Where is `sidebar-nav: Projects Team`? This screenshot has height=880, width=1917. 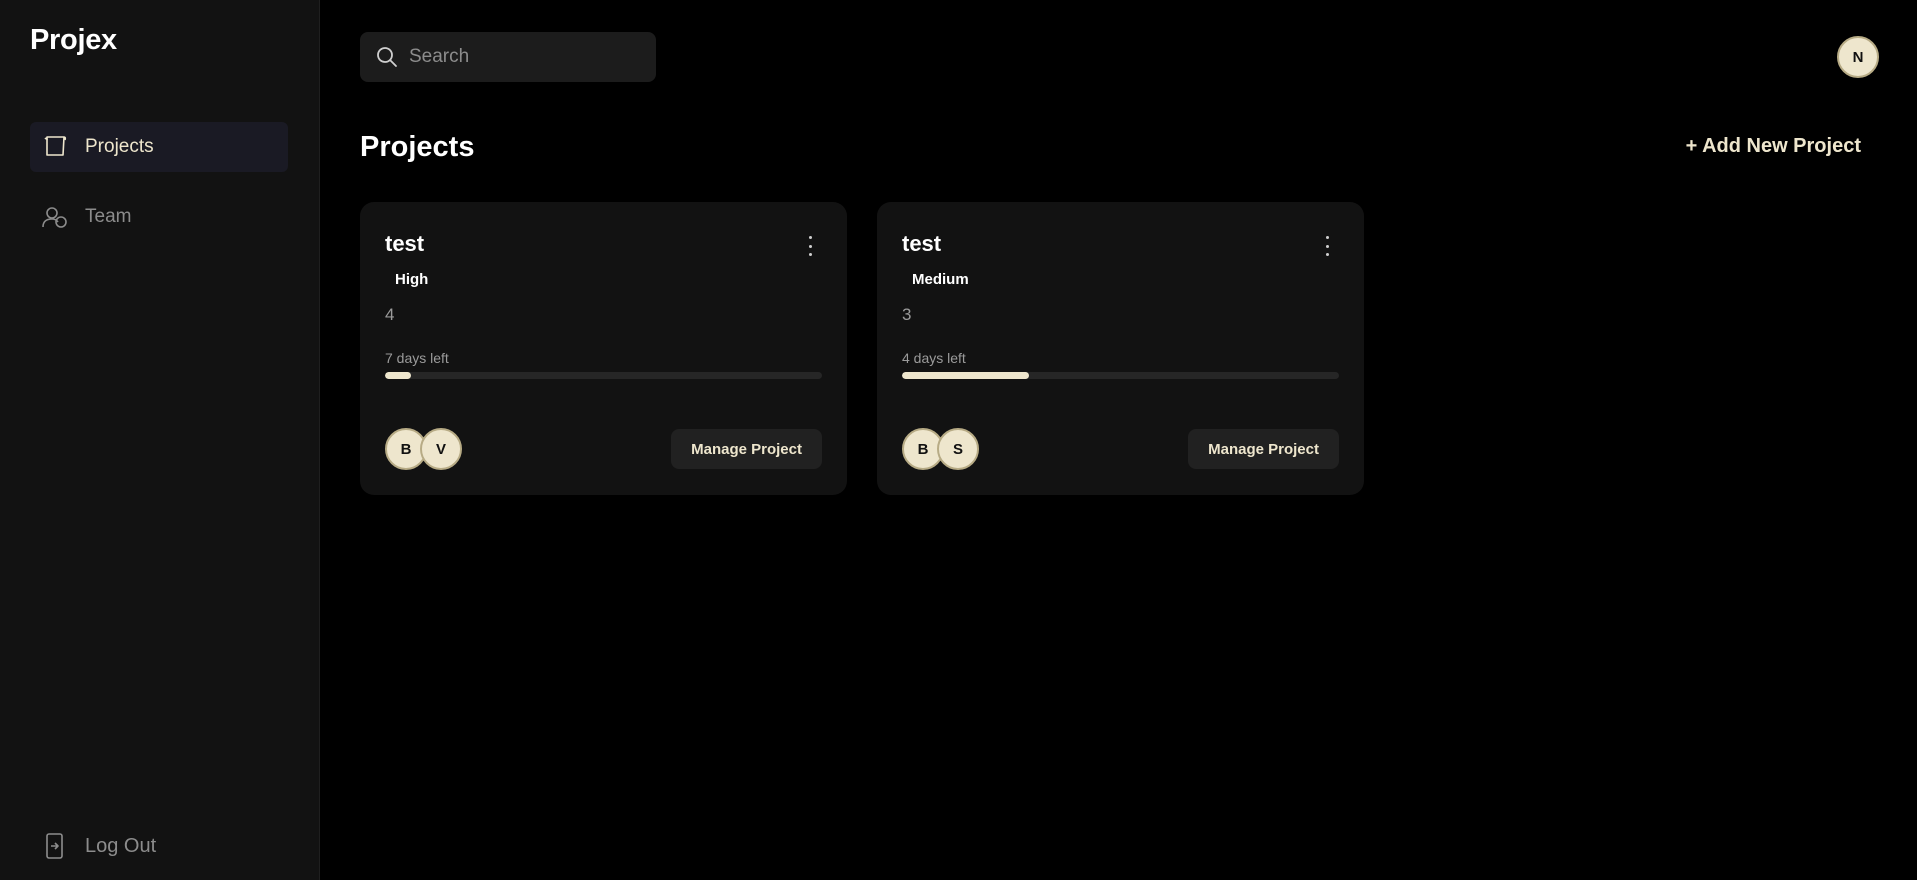 sidebar-nav: Projects Team is located at coordinates (159, 192).